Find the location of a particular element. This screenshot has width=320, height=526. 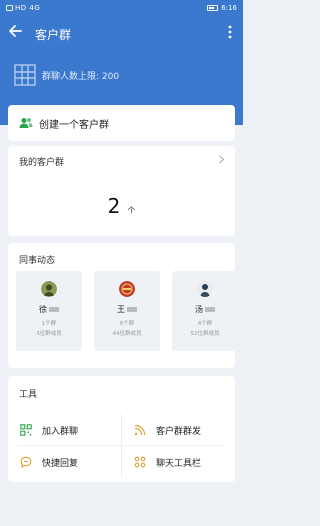

carrier-text: HD 4G is located at coordinates (28, 8).